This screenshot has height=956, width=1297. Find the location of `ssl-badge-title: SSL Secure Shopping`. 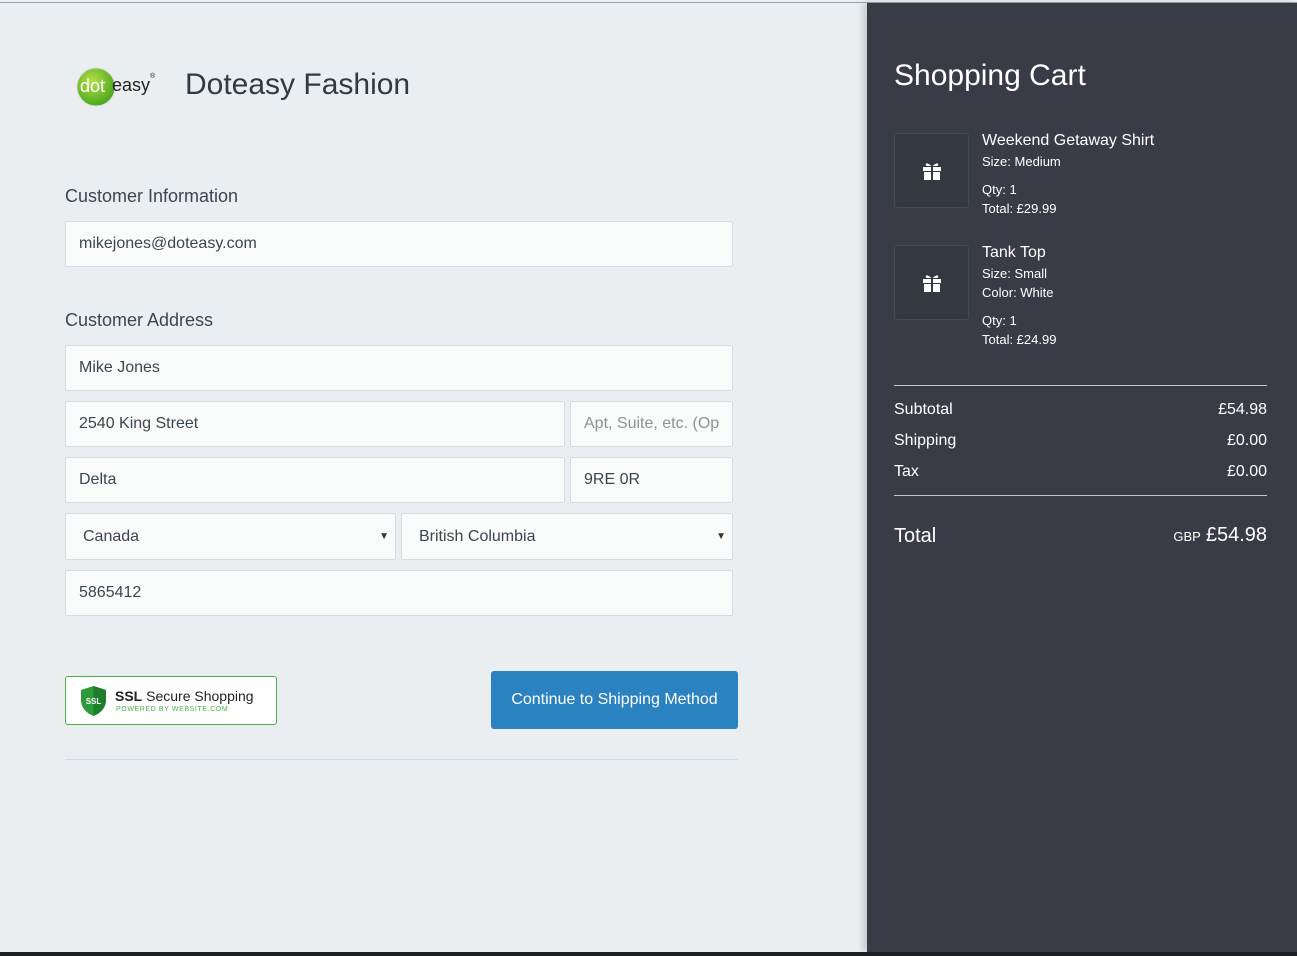

ssl-badge-title: SSL Secure Shopping is located at coordinates (184, 696).